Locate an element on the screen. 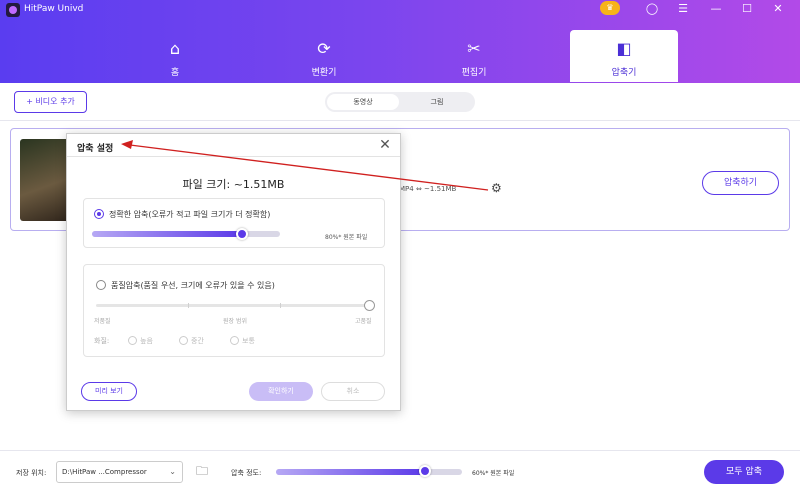  compress-all-button: 모두 압축 is located at coordinates (744, 472).